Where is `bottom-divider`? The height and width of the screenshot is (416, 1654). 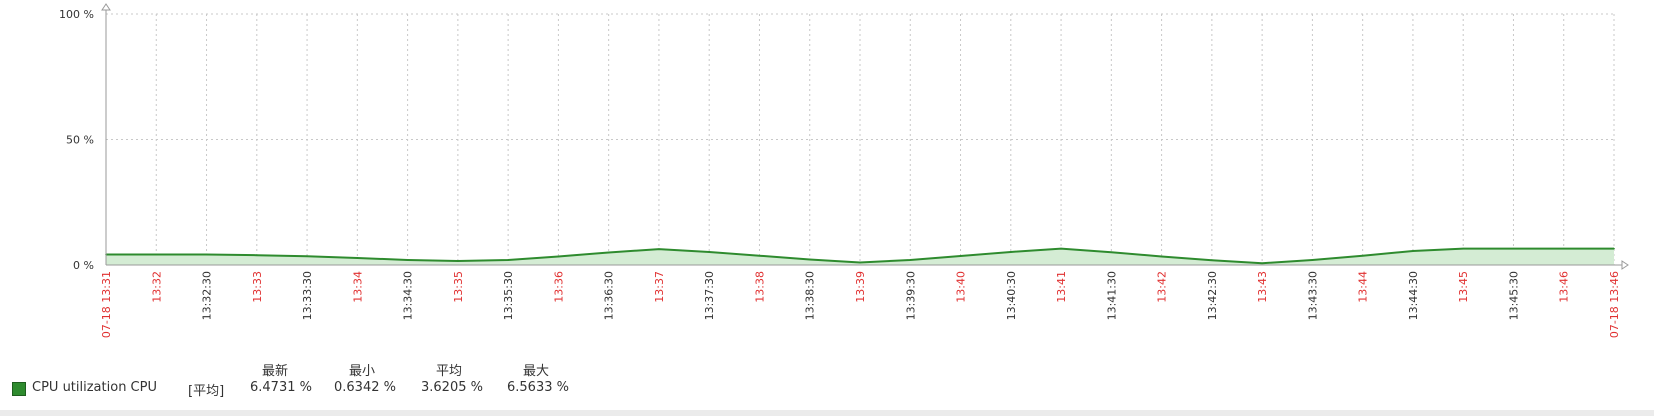 bottom-divider is located at coordinates (827, 413).